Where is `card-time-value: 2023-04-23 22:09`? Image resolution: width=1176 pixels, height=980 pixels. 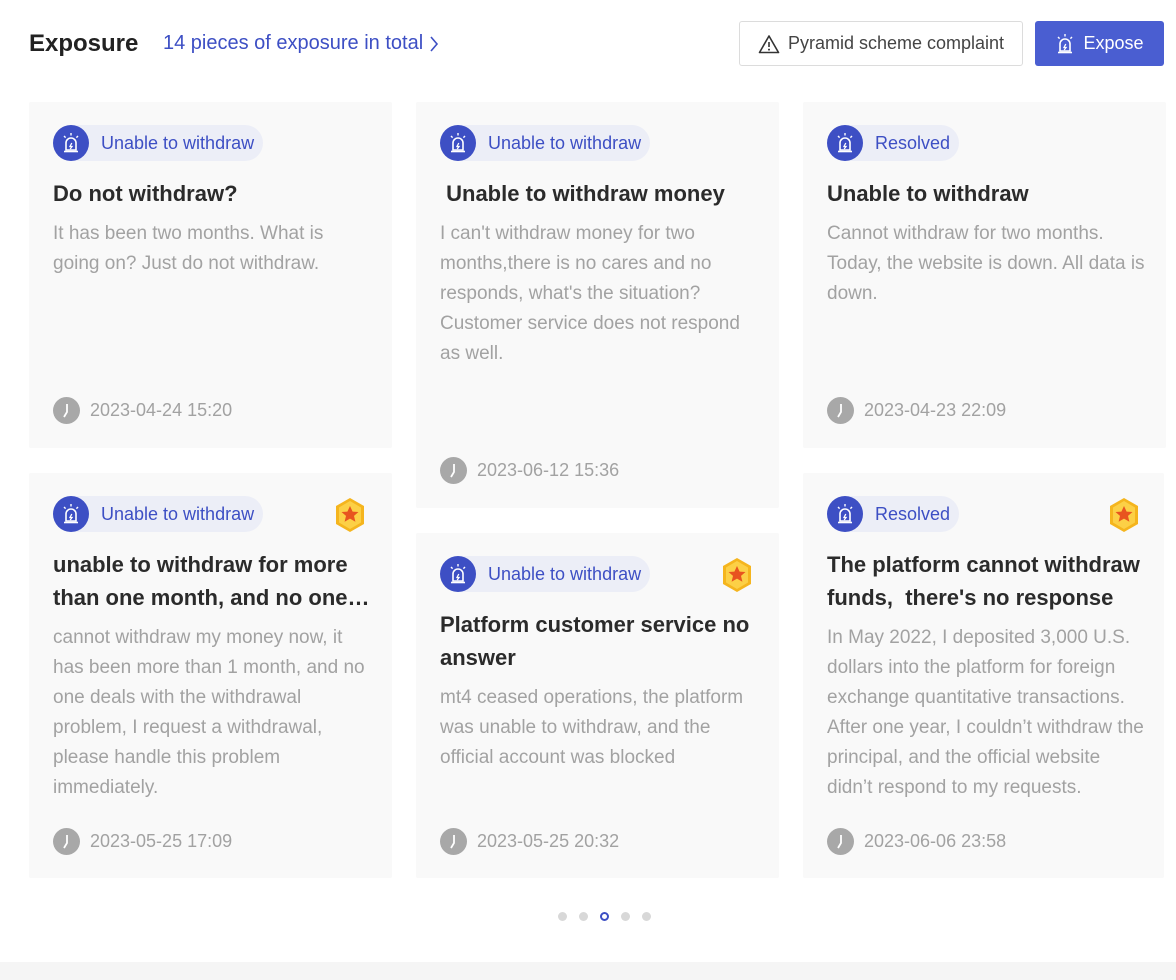 card-time-value: 2023-04-23 22:09 is located at coordinates (935, 409).